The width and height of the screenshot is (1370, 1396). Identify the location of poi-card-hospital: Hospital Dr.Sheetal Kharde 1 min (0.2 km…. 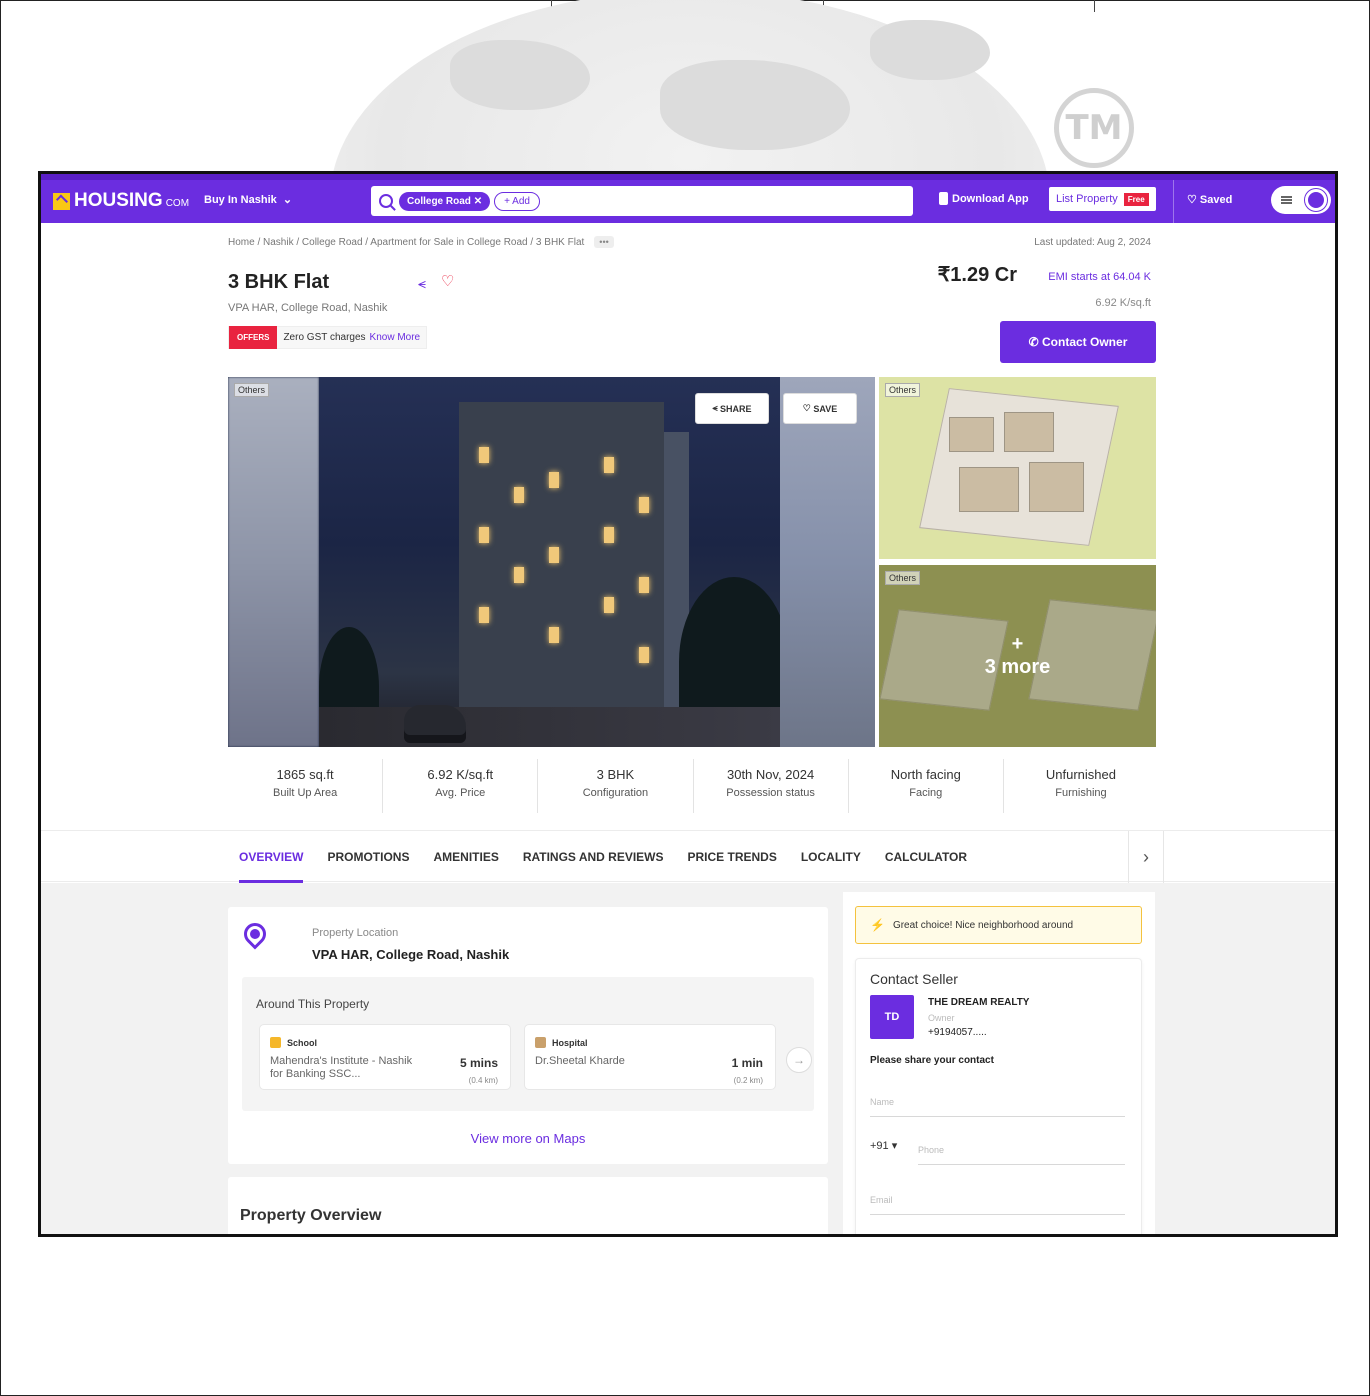
(650, 1057).